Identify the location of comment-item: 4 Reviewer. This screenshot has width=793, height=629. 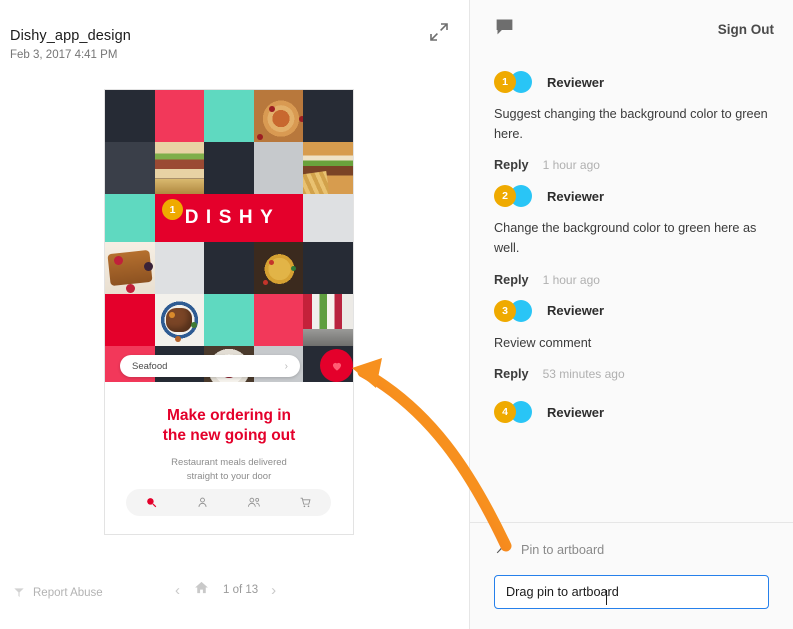
(631, 402).